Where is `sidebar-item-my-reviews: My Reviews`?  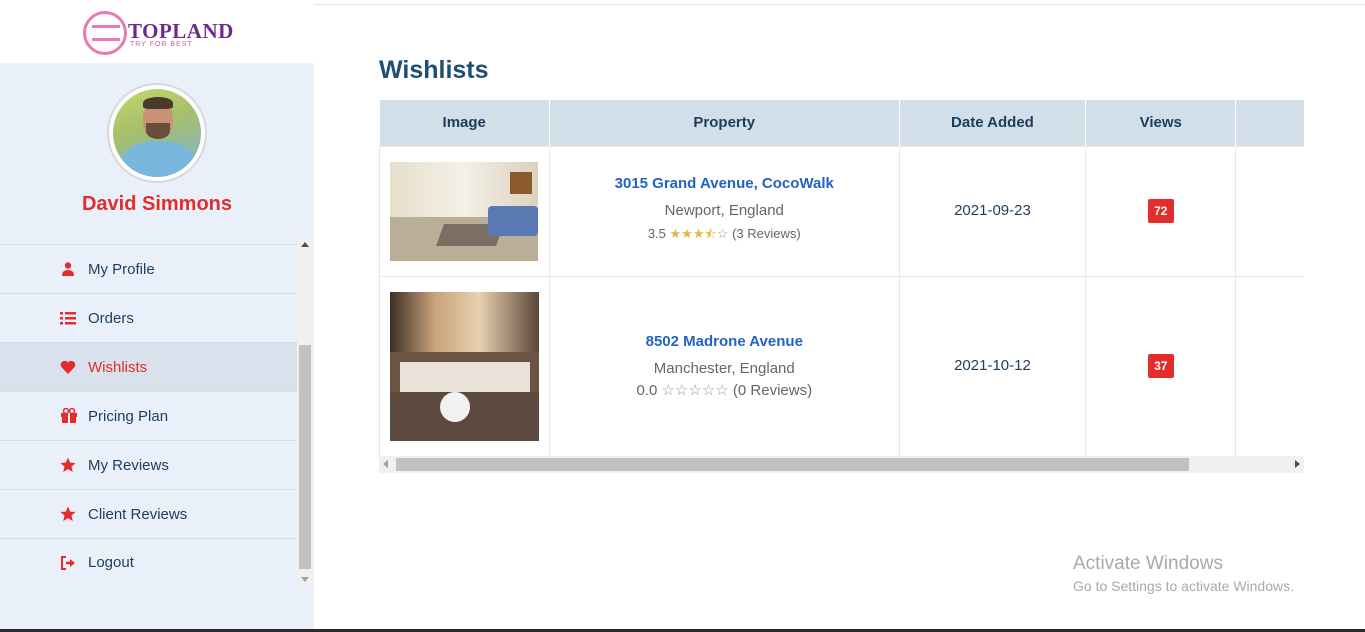
sidebar-item-my-reviews: My Reviews is located at coordinates (148, 464).